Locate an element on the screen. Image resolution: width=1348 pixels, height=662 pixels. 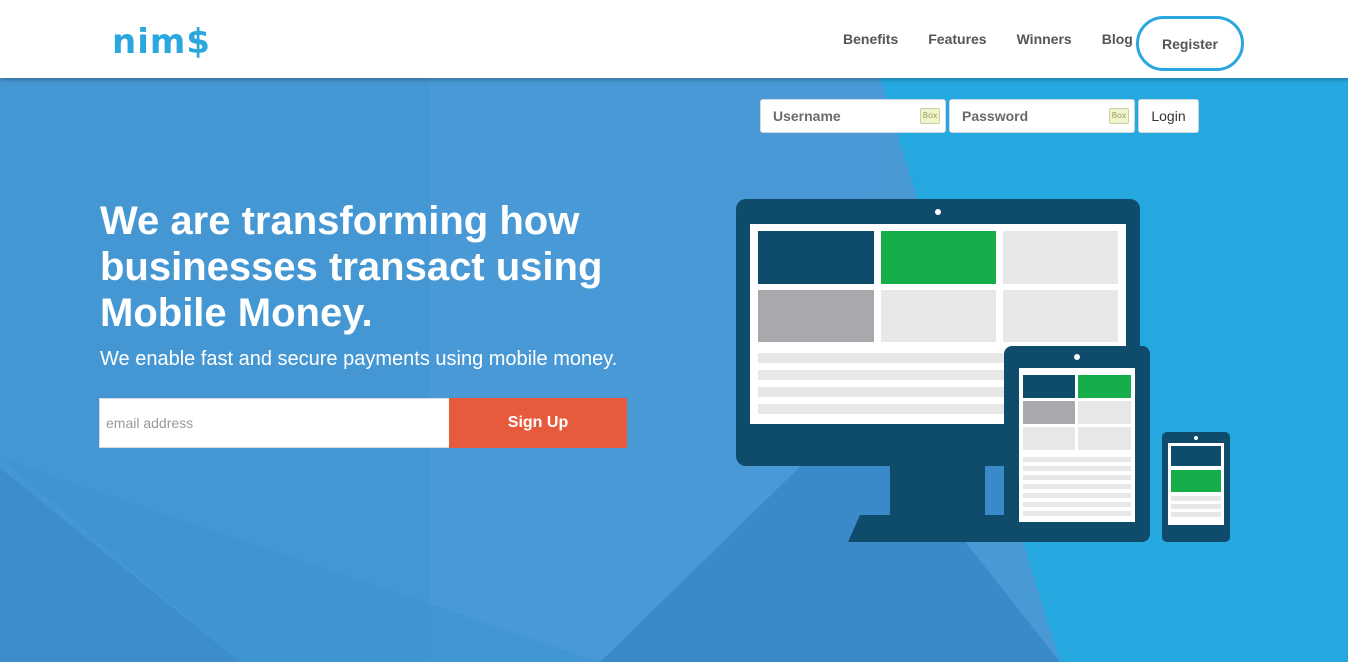
email-field-wrapper is located at coordinates (274, 423).